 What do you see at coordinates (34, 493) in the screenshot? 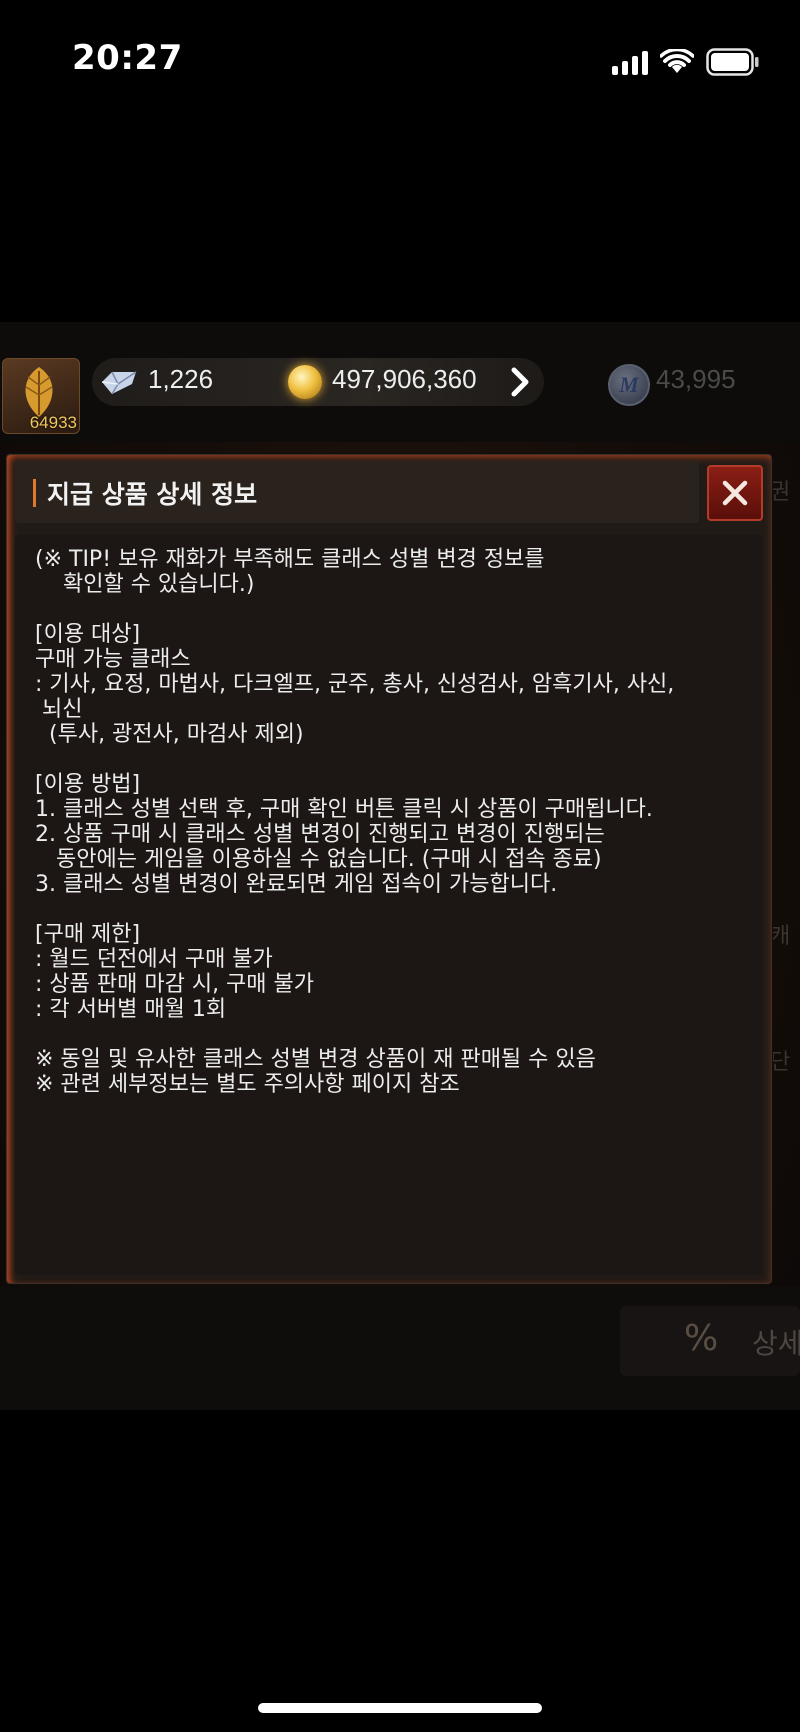
I see `title-accent-bar` at bounding box center [34, 493].